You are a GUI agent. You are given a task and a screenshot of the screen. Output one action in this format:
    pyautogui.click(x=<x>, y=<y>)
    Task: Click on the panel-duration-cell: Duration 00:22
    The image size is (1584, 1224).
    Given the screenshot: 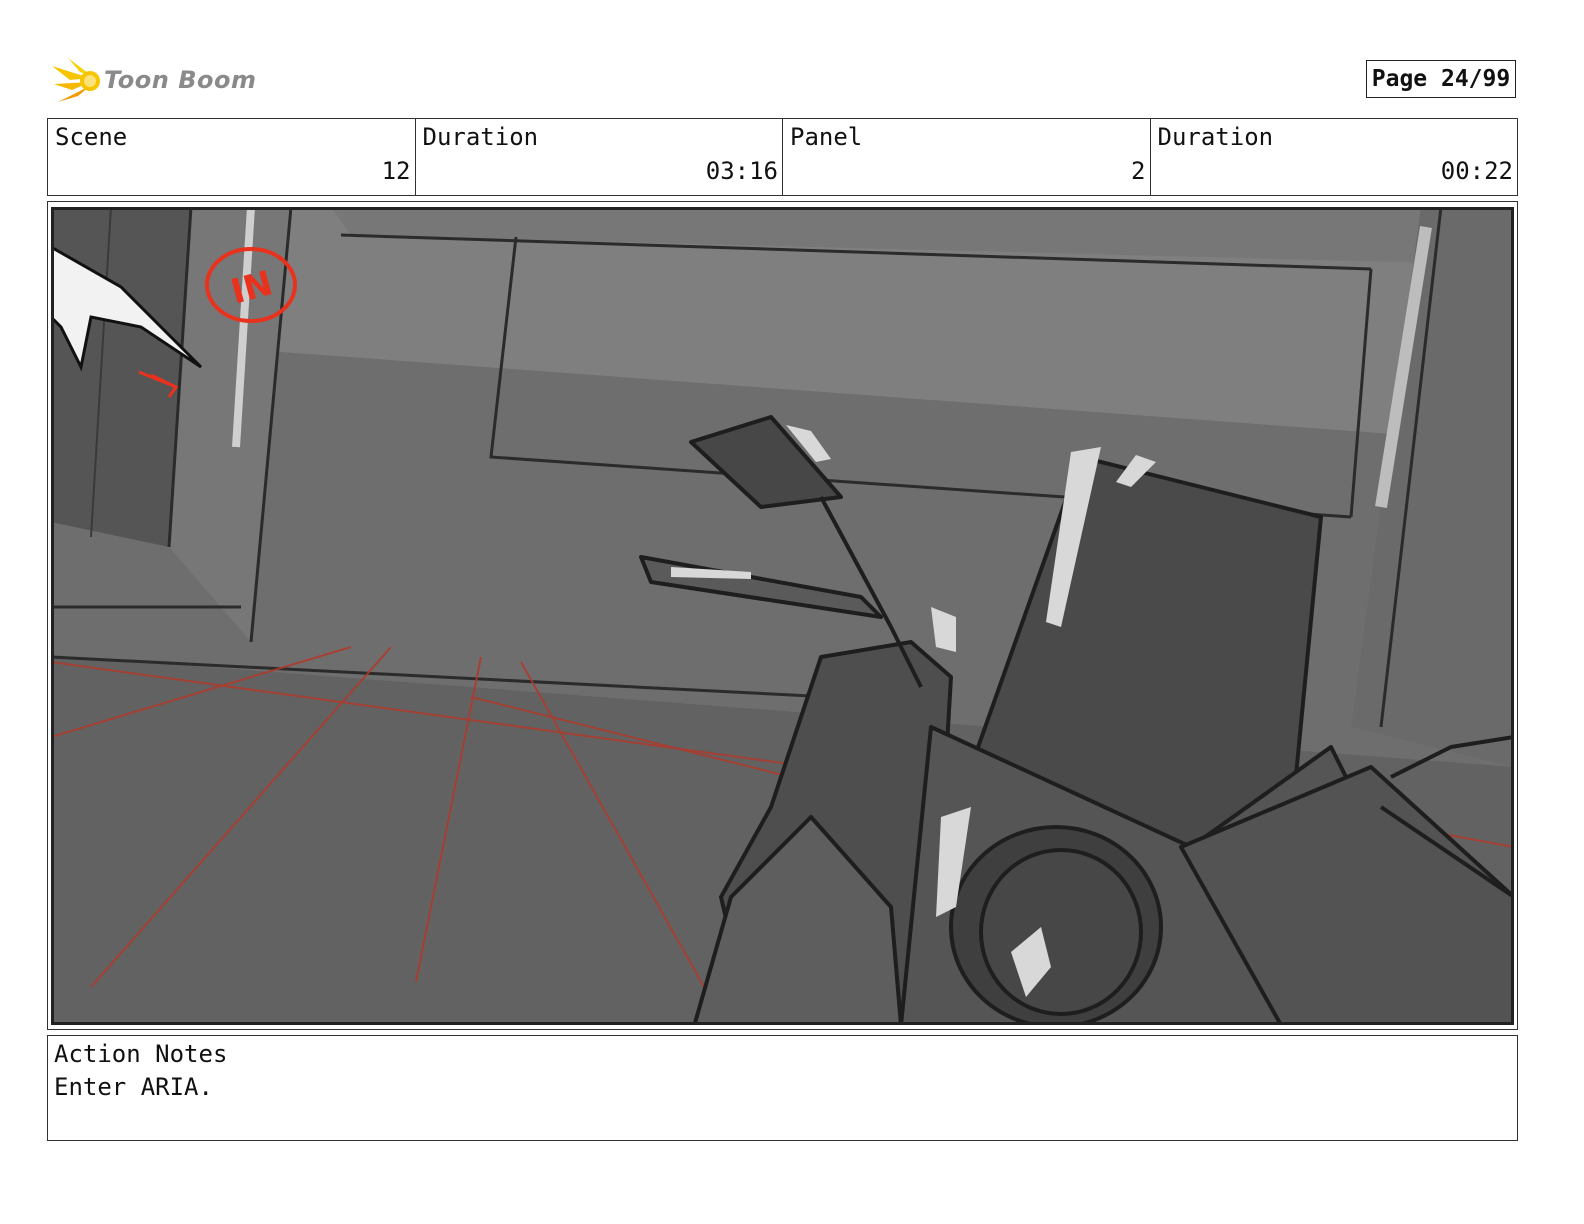 What is the action you would take?
    pyautogui.click(x=1334, y=157)
    